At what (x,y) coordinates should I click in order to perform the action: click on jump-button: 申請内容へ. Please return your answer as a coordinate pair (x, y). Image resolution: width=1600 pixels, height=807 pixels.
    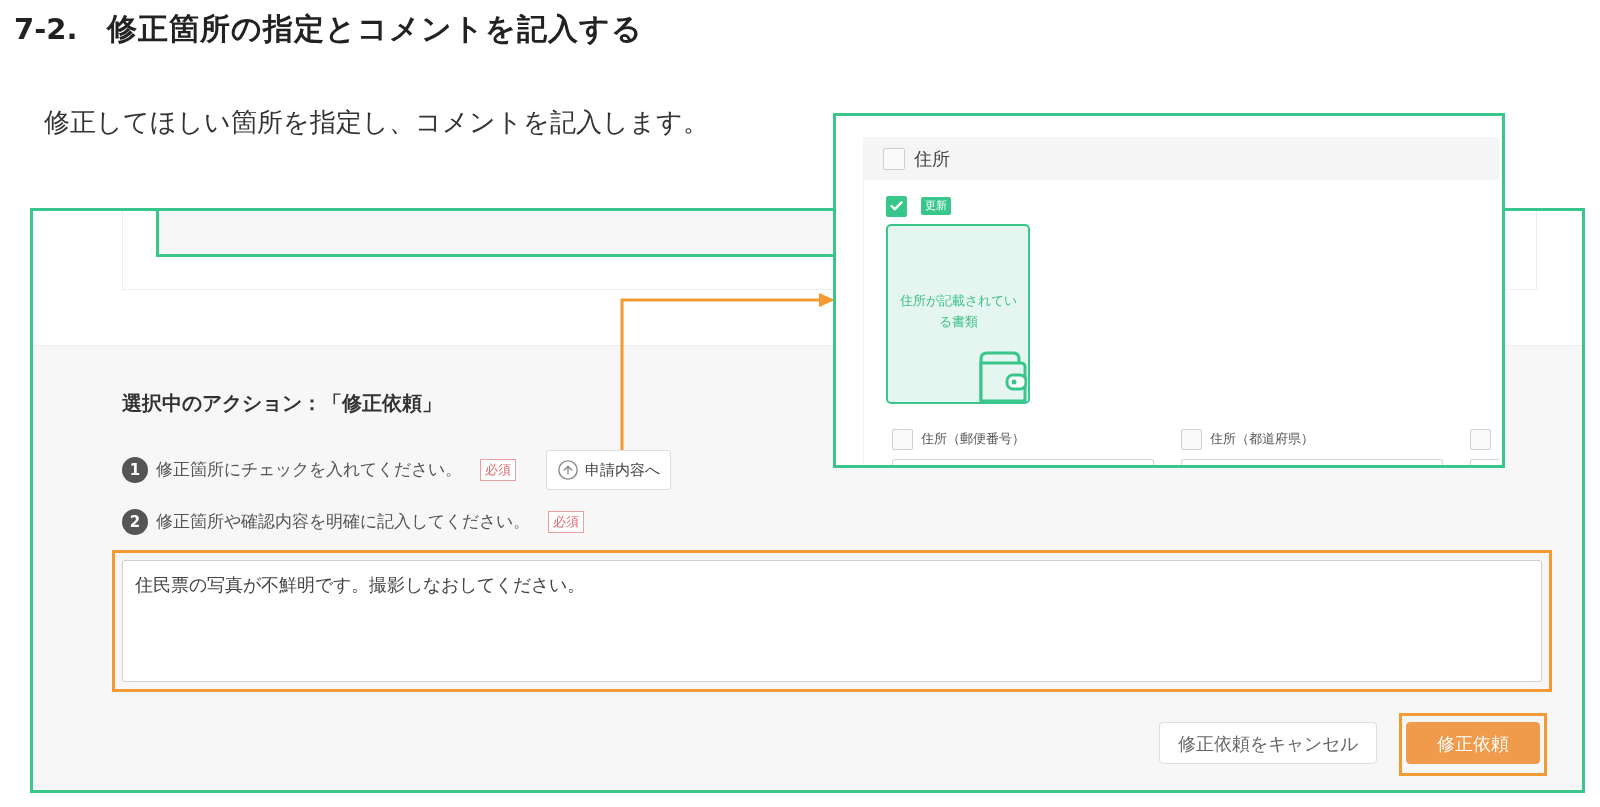
    Looking at the image, I should click on (608, 470).